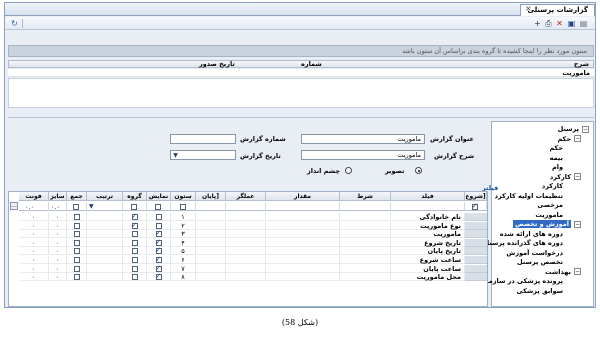 This screenshot has height=350, width=600. I want to click on report-list-row: ماموریت, so click(301, 73).